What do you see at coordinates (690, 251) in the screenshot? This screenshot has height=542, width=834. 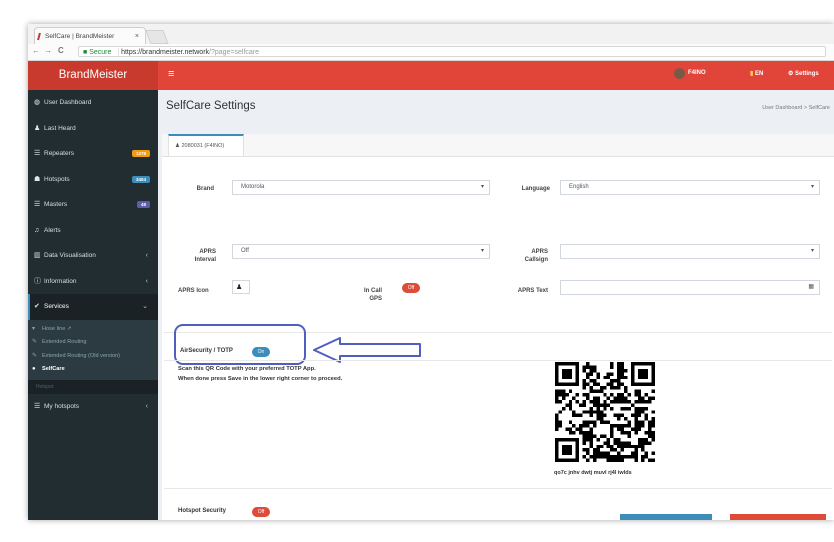 I see `aprs-callsign-select: ▾` at bounding box center [690, 251].